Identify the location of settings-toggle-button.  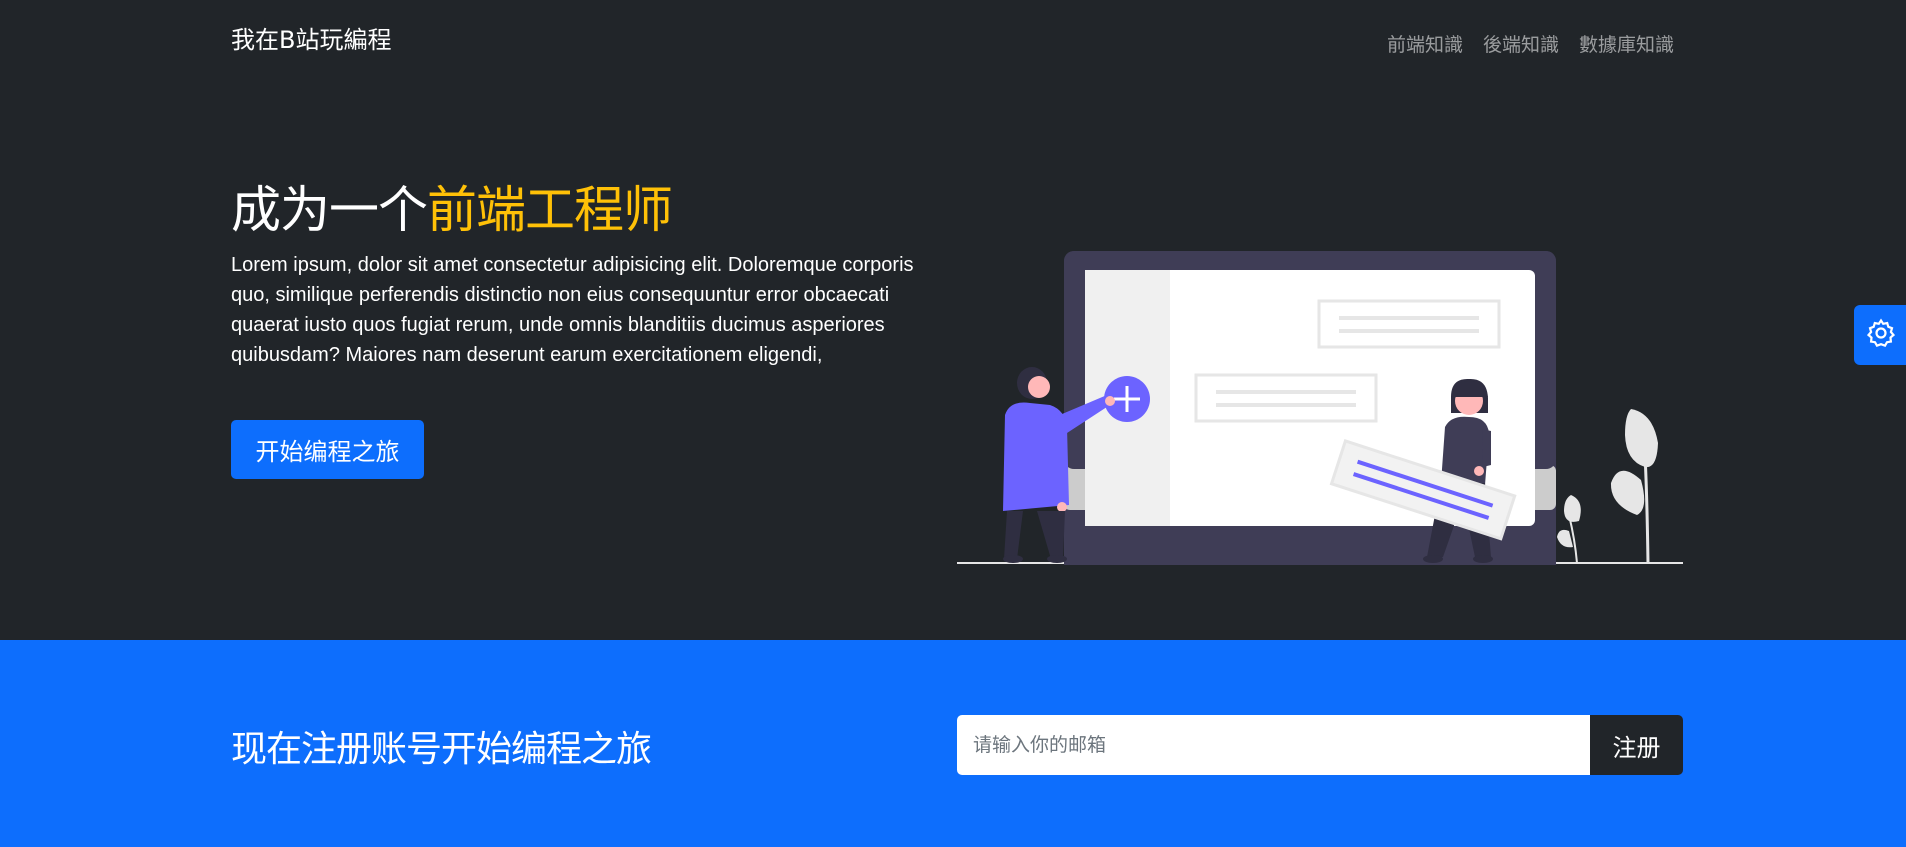
(1880, 335).